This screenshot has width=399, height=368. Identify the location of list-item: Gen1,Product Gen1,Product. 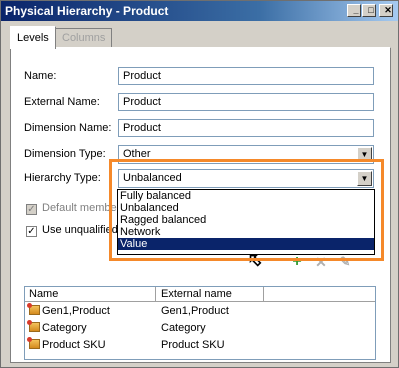
(200, 311).